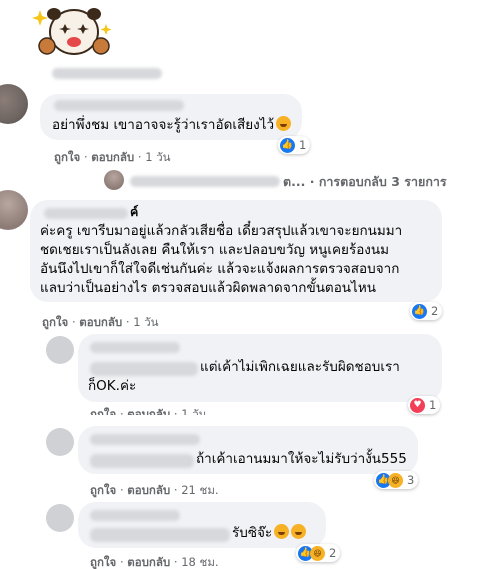 This screenshot has width=478, height=569. I want to click on view-replies-link: ต... · การตอบกลับ 3 รายการ, so click(365, 182).